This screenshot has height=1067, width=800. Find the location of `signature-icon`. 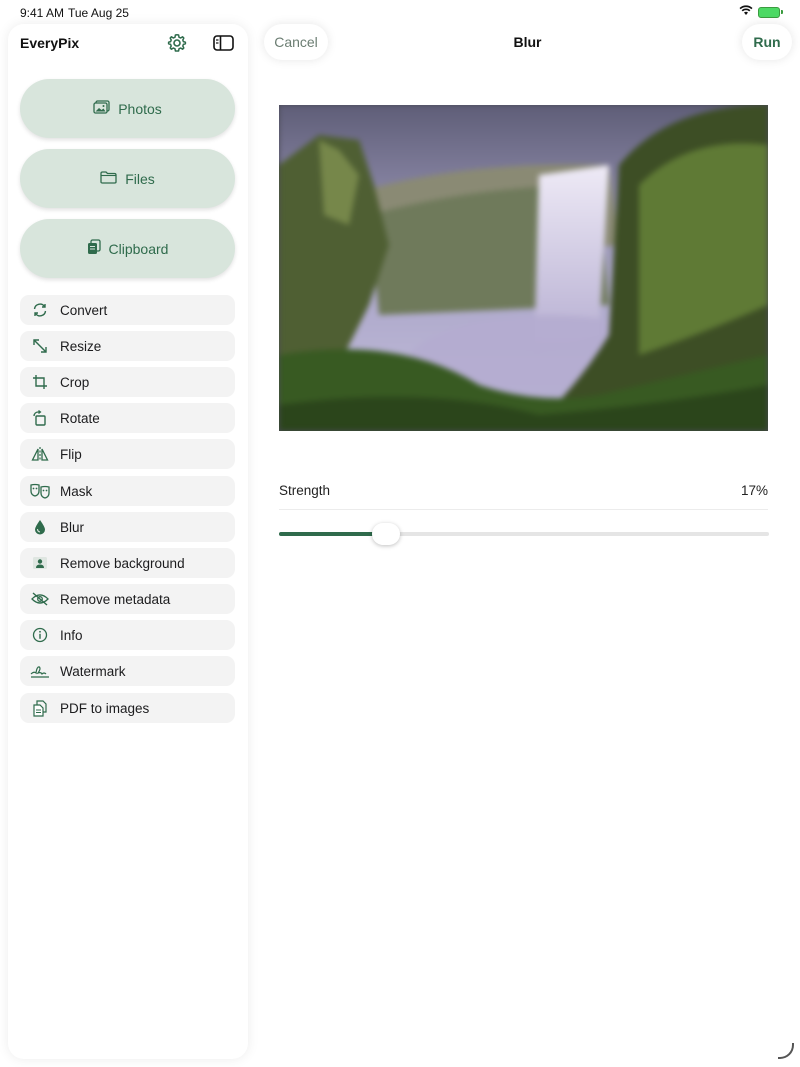

signature-icon is located at coordinates (40, 671).